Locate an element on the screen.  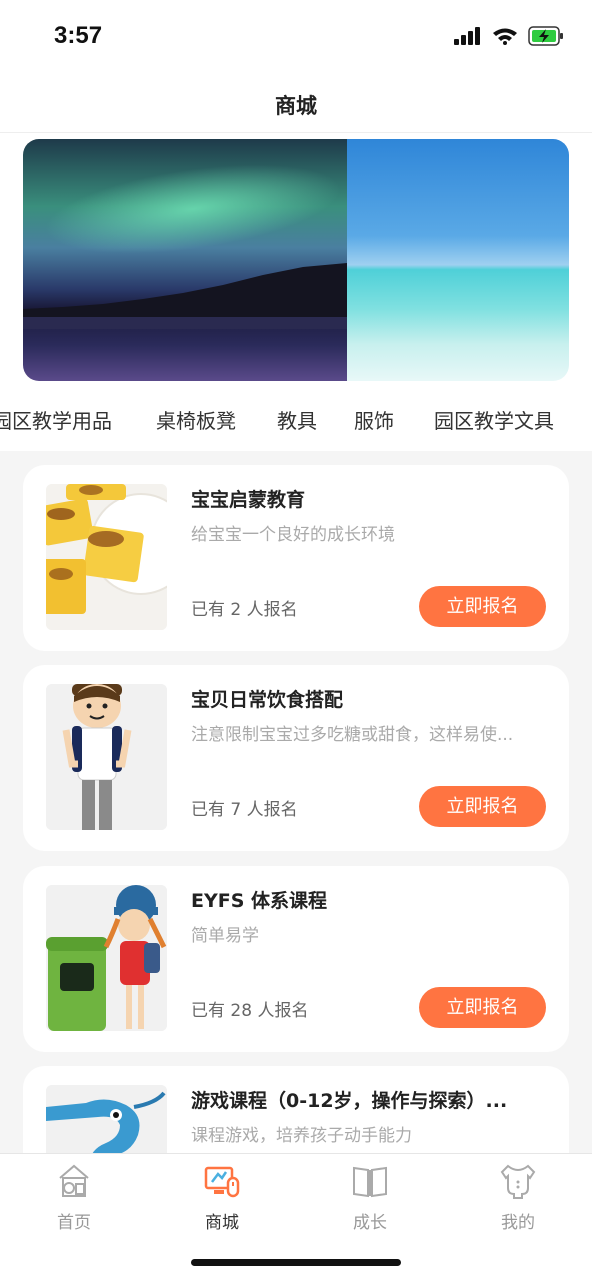
tab-mine: 我的 is located at coordinates (518, 1196).